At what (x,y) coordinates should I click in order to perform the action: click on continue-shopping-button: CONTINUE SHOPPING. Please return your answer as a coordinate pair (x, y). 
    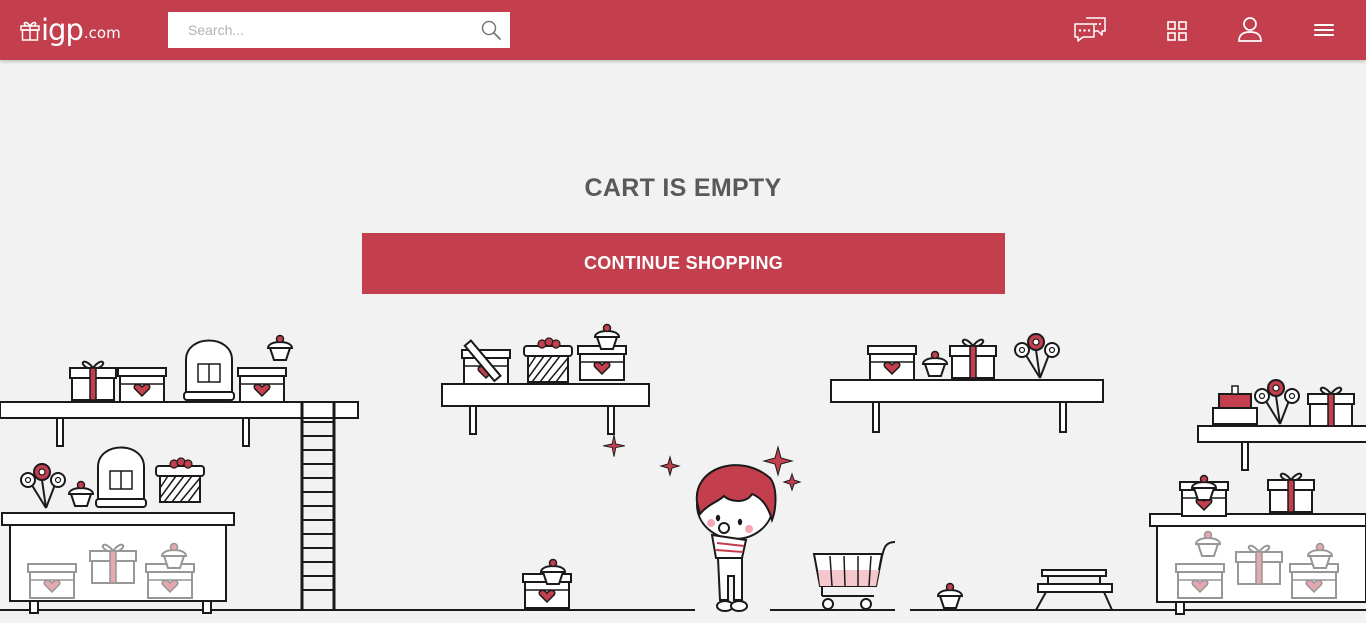
    Looking at the image, I should click on (683, 263).